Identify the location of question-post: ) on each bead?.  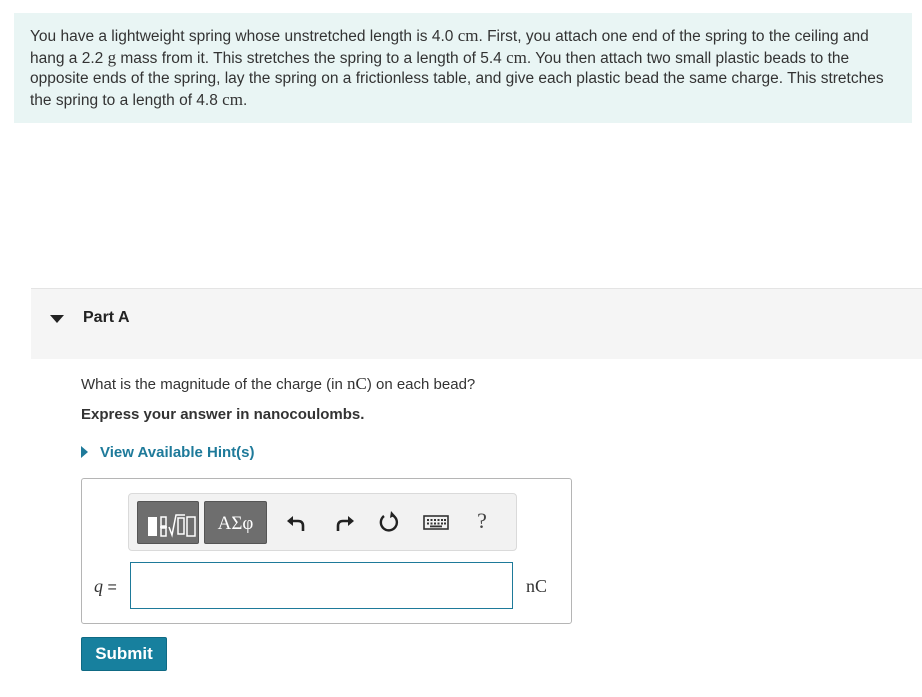
(421, 384).